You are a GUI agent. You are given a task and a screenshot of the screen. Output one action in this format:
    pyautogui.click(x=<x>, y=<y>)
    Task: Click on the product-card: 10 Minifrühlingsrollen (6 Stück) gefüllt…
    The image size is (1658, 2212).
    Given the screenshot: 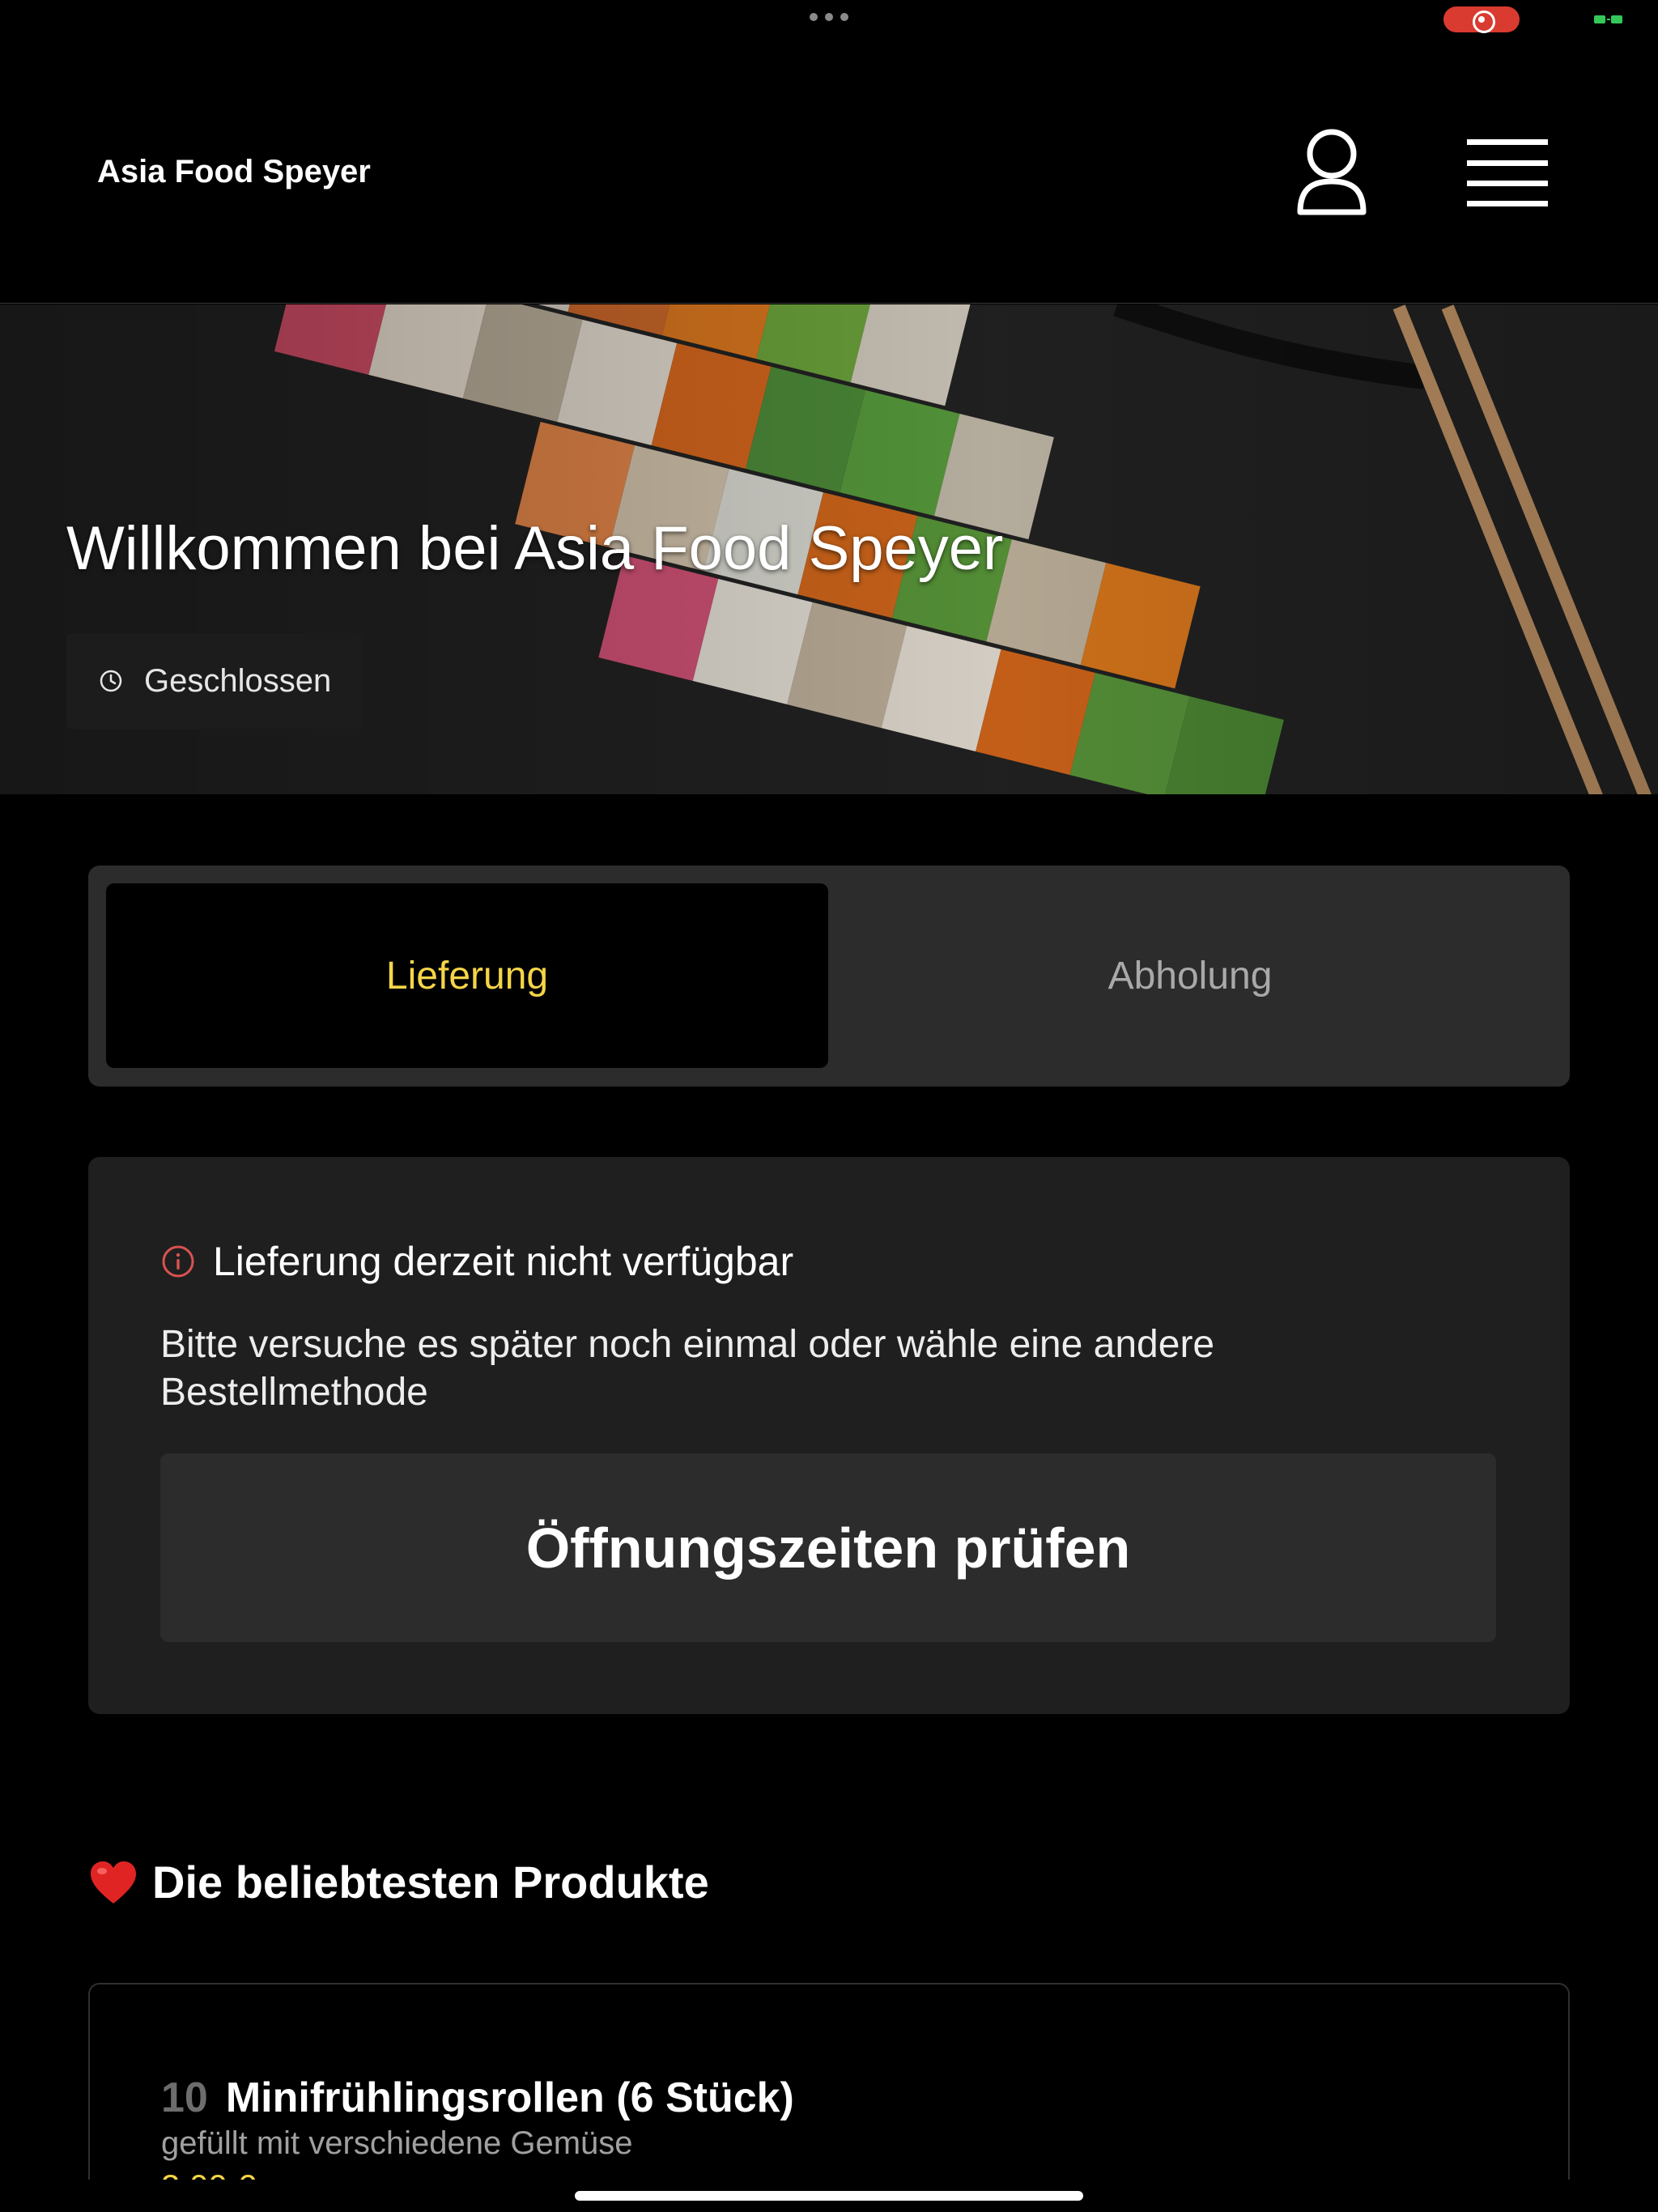 What is the action you would take?
    pyautogui.click(x=829, y=2098)
    